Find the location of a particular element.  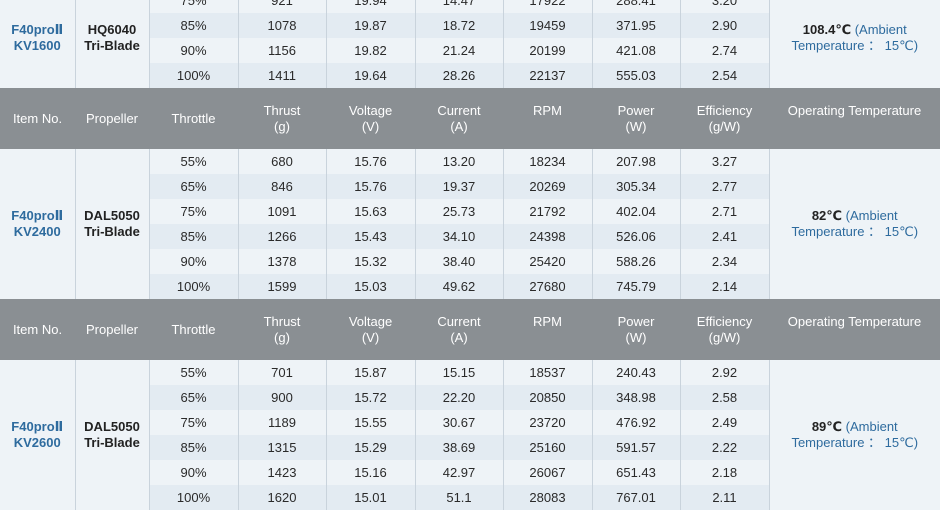

data-cell: 21792 is located at coordinates (547, 211).